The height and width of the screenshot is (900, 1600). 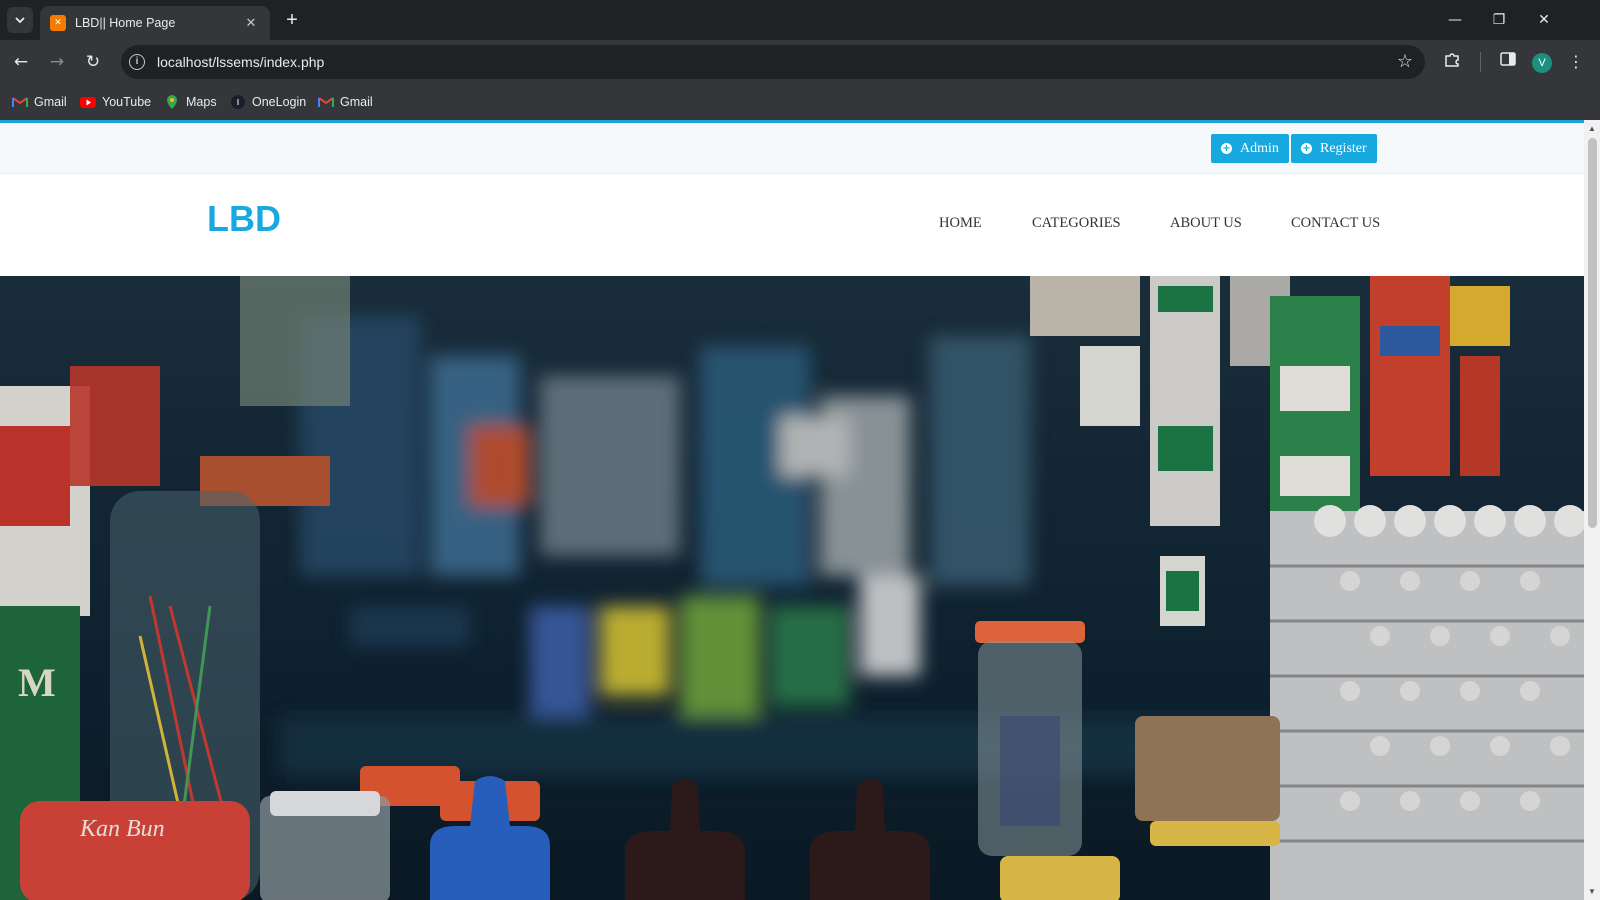 What do you see at coordinates (244, 219) in the screenshot?
I see `site-logo: LBD` at bounding box center [244, 219].